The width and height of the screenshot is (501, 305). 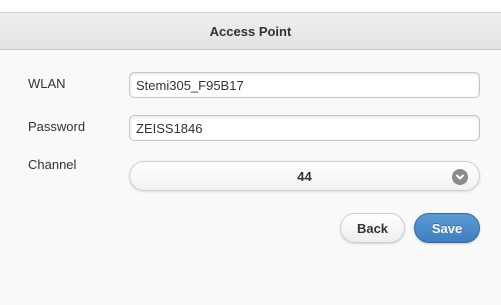 What do you see at coordinates (372, 228) in the screenshot?
I see `back-button: Back` at bounding box center [372, 228].